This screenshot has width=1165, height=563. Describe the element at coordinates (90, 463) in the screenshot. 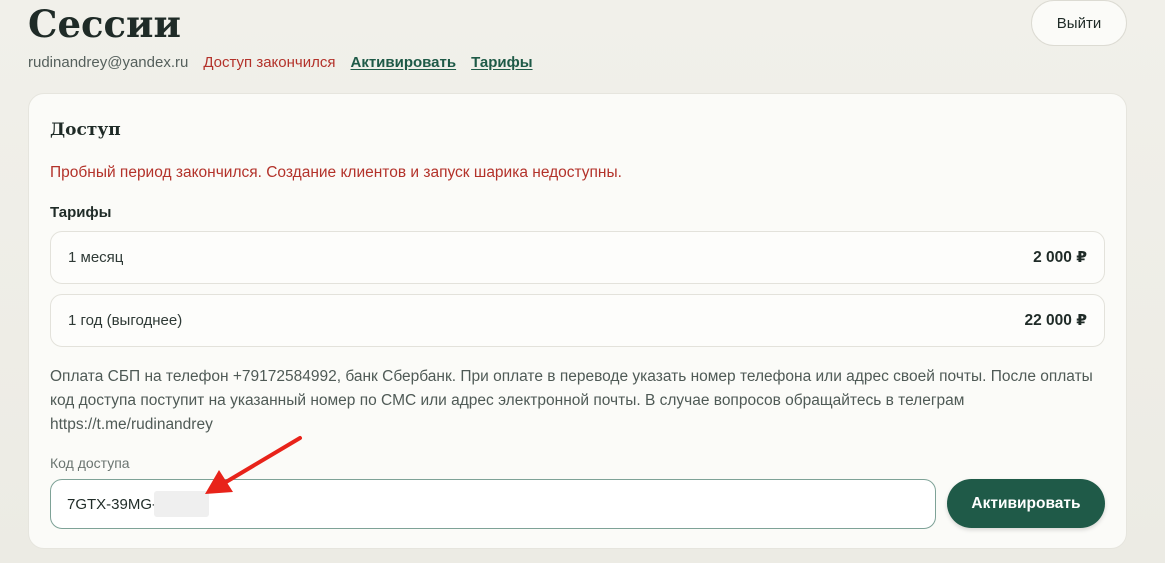

I see `access-code-label: Код доступа` at that location.